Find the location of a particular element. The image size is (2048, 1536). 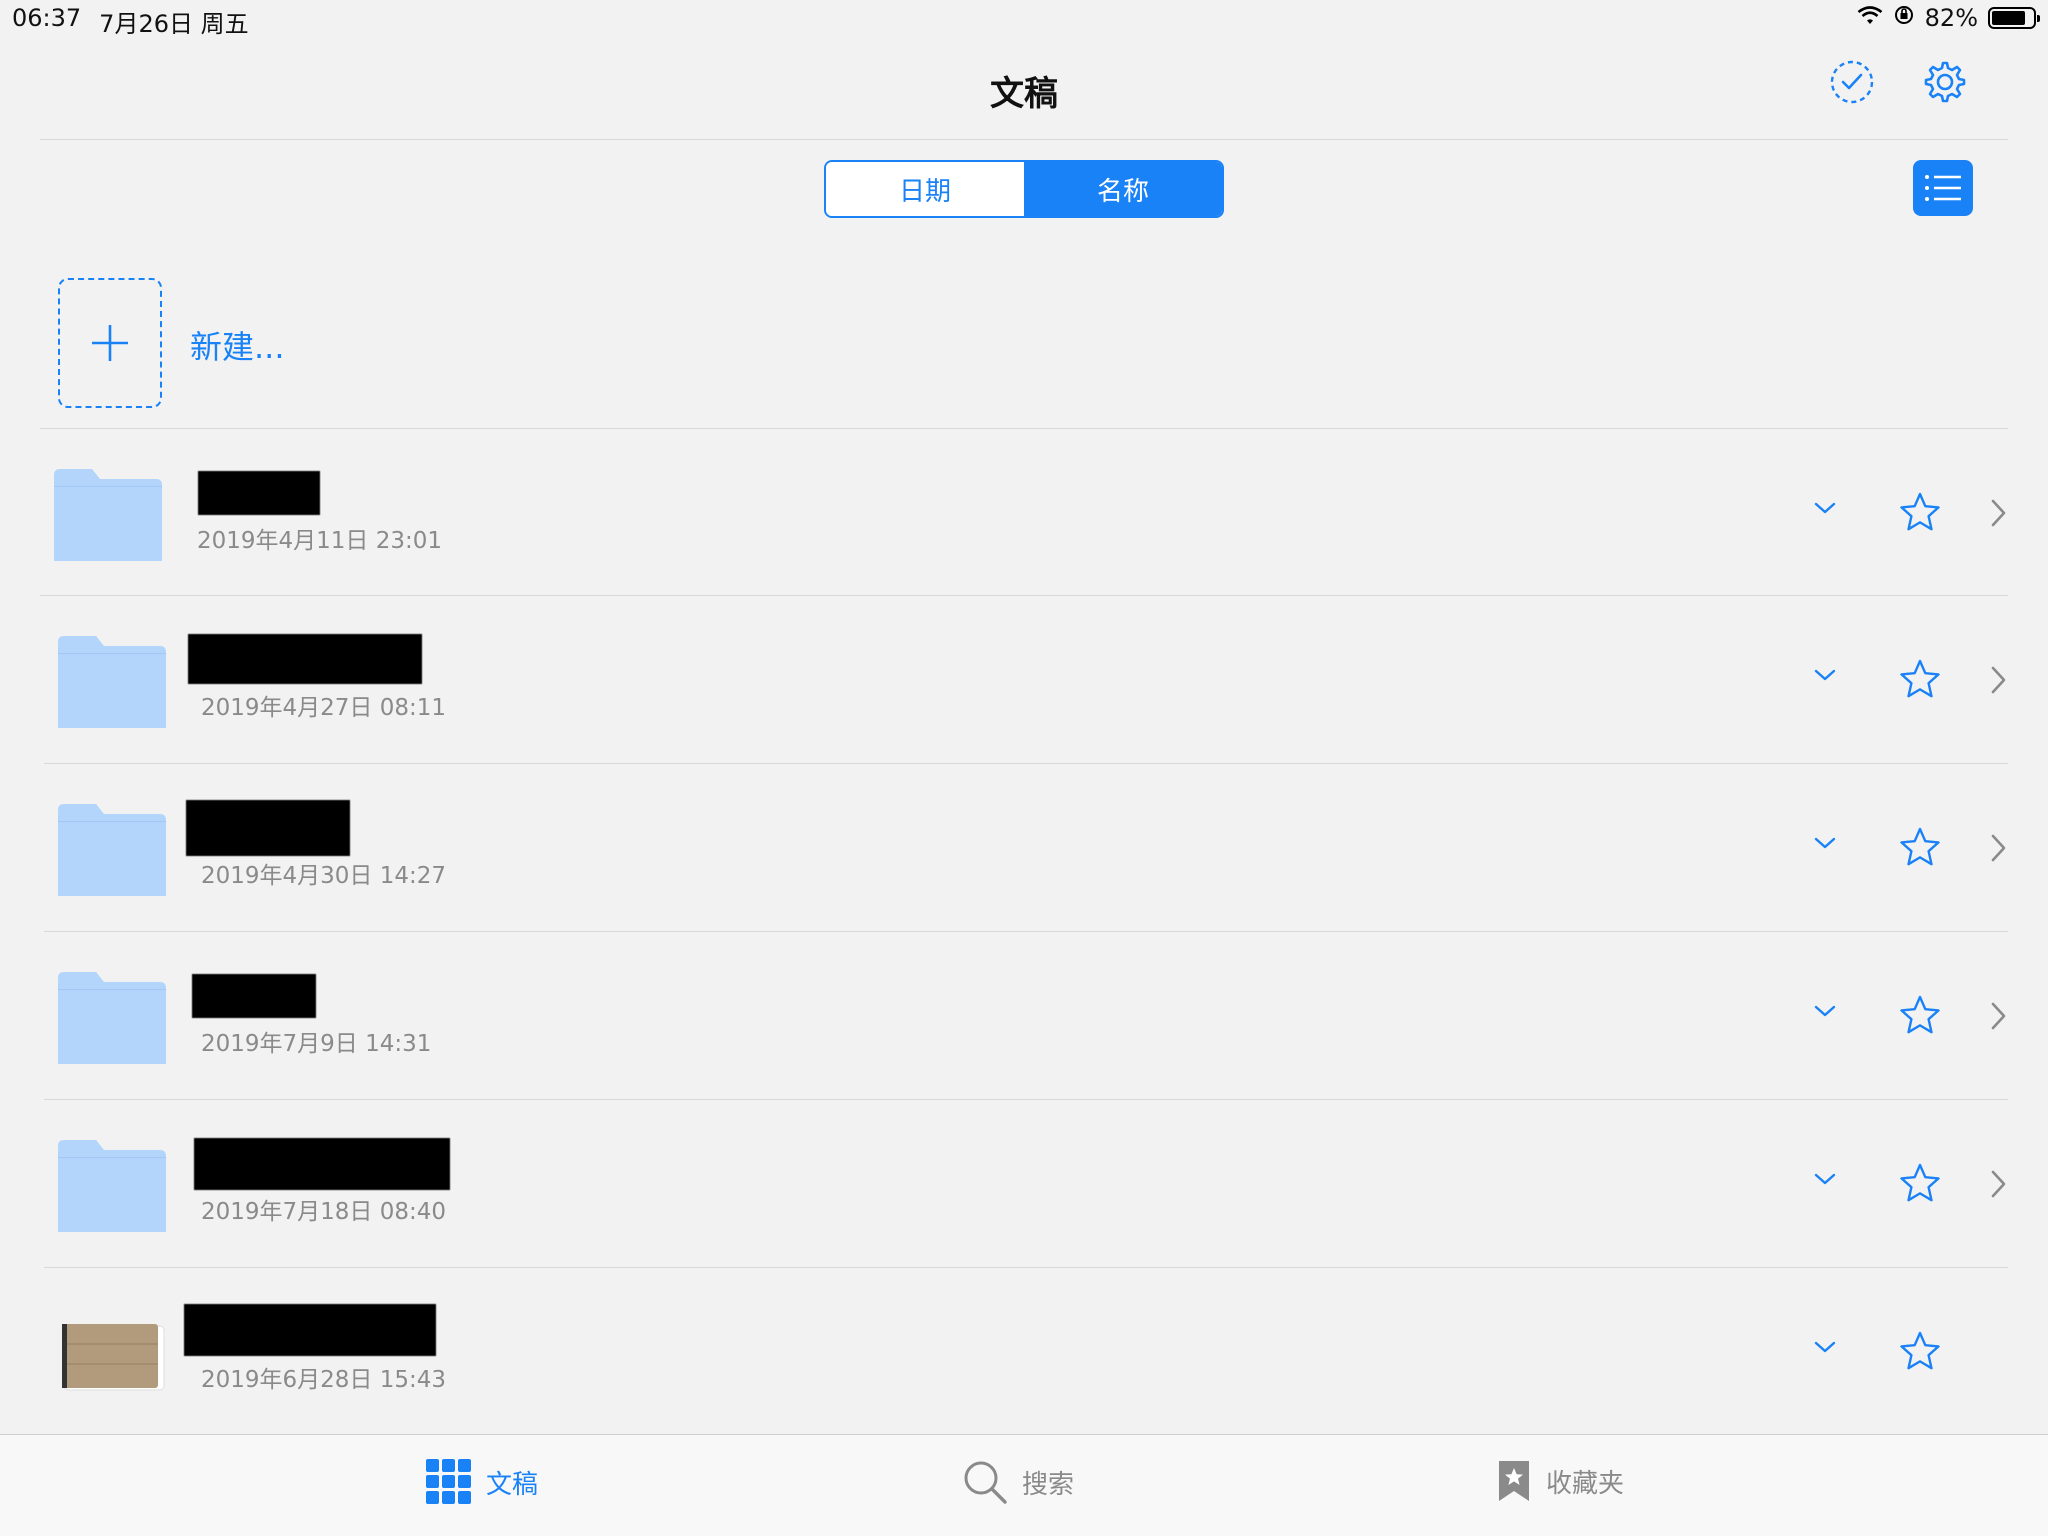

tab-documents: 文稿 is located at coordinates (482, 1482).